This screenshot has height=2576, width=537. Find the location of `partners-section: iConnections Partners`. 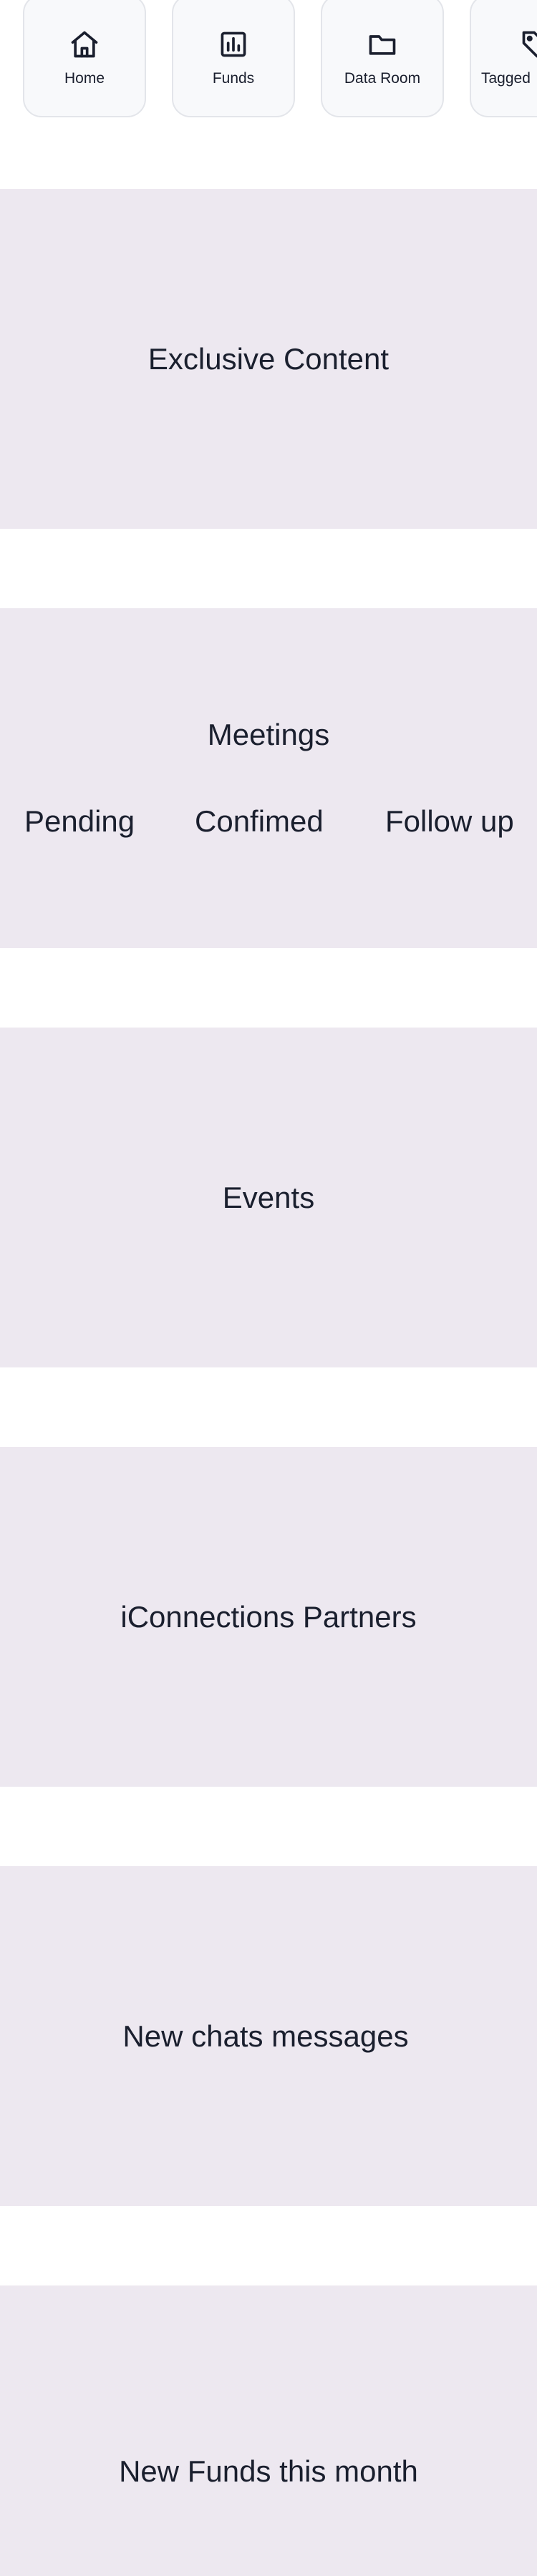

partners-section: iConnections Partners is located at coordinates (268, 1617).